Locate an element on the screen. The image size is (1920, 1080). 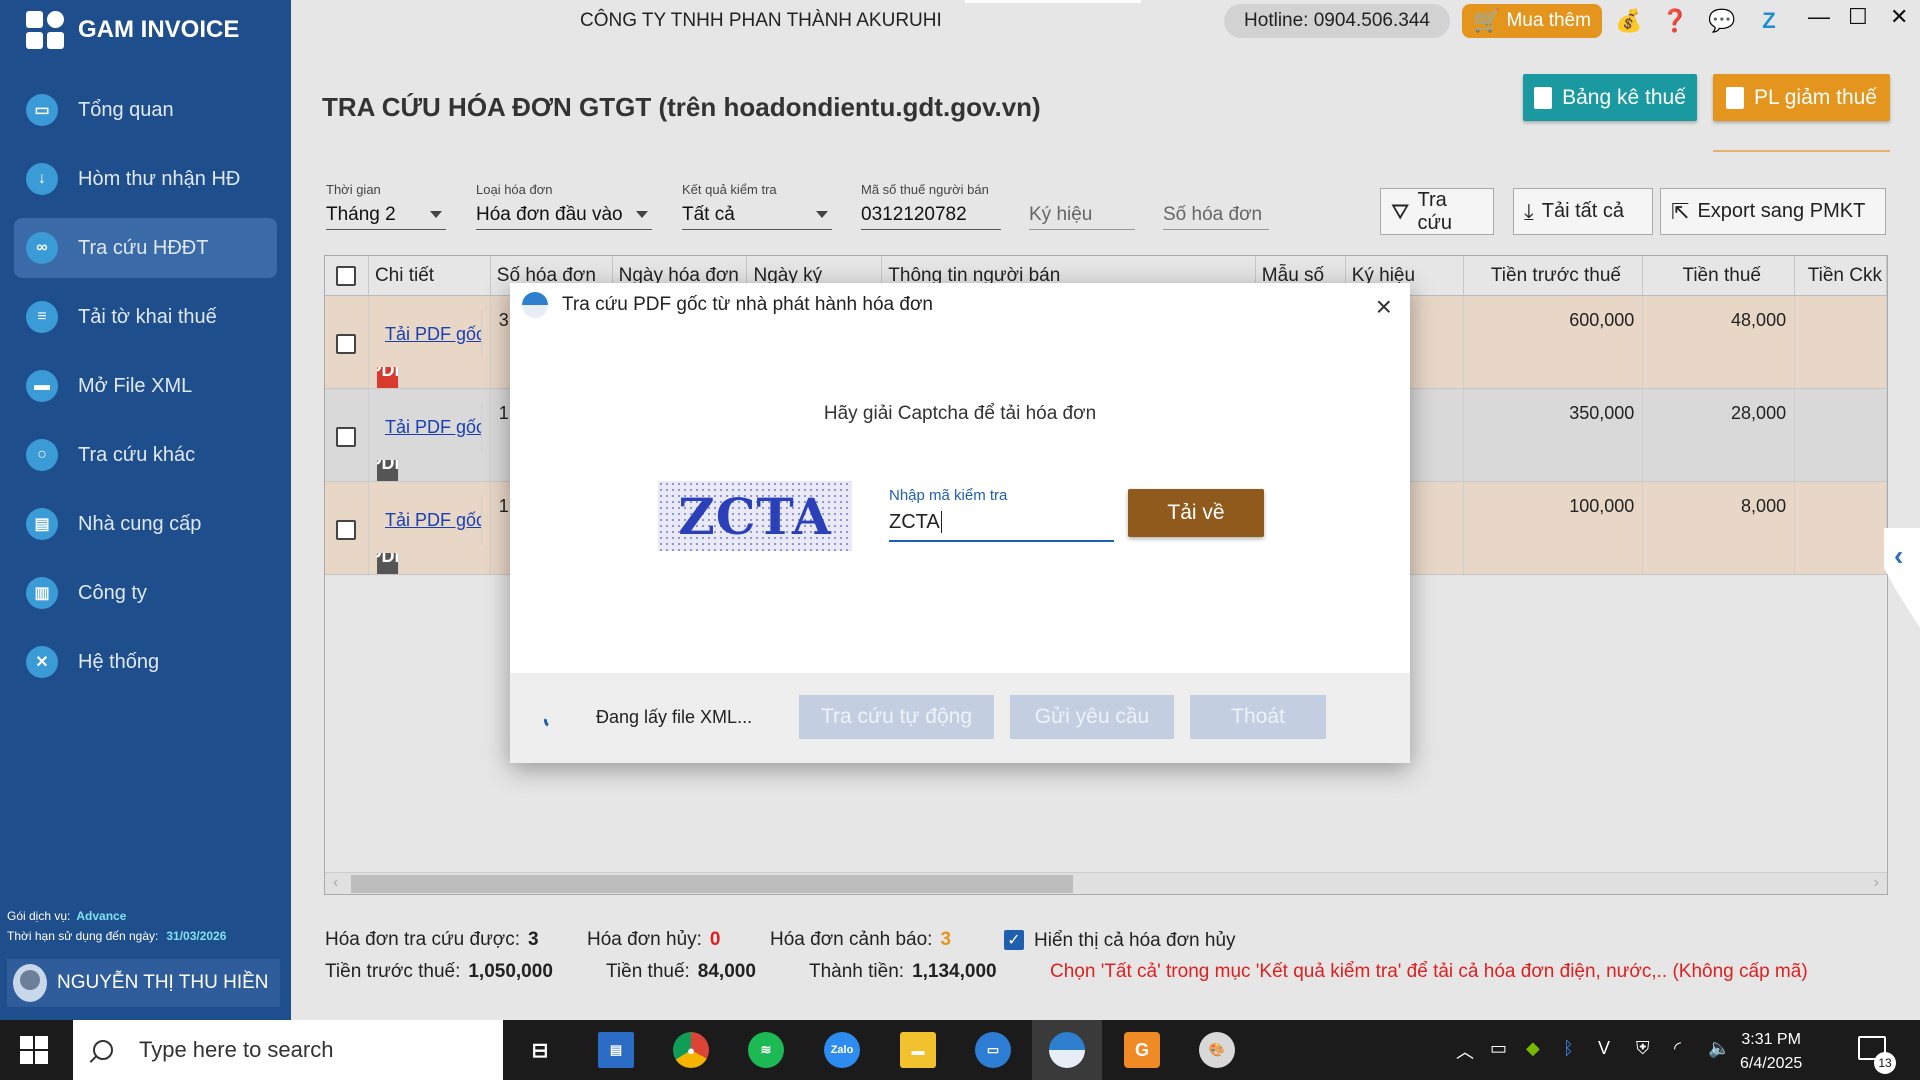
download-button: Tải về is located at coordinates (1196, 513).